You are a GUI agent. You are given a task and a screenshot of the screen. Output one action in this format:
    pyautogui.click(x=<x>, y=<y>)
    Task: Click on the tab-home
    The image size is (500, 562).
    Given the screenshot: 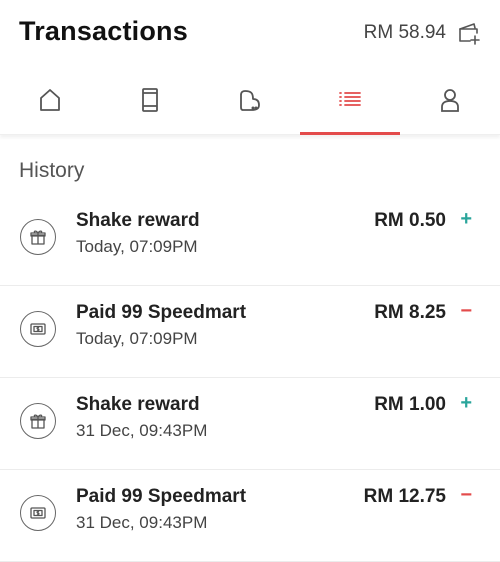 What is the action you would take?
    pyautogui.click(x=50, y=100)
    